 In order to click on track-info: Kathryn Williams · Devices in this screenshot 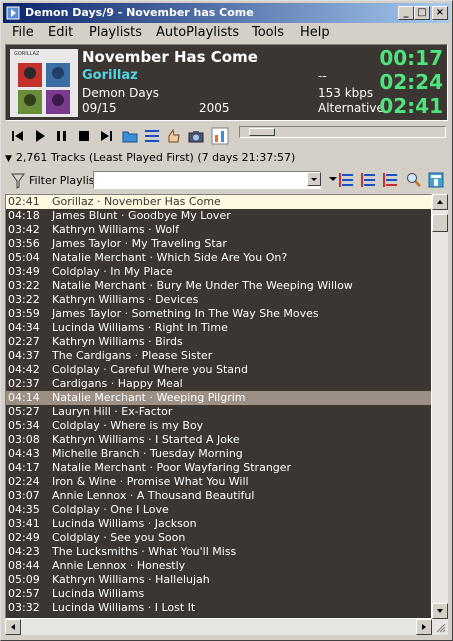, I will do `click(125, 299)`.